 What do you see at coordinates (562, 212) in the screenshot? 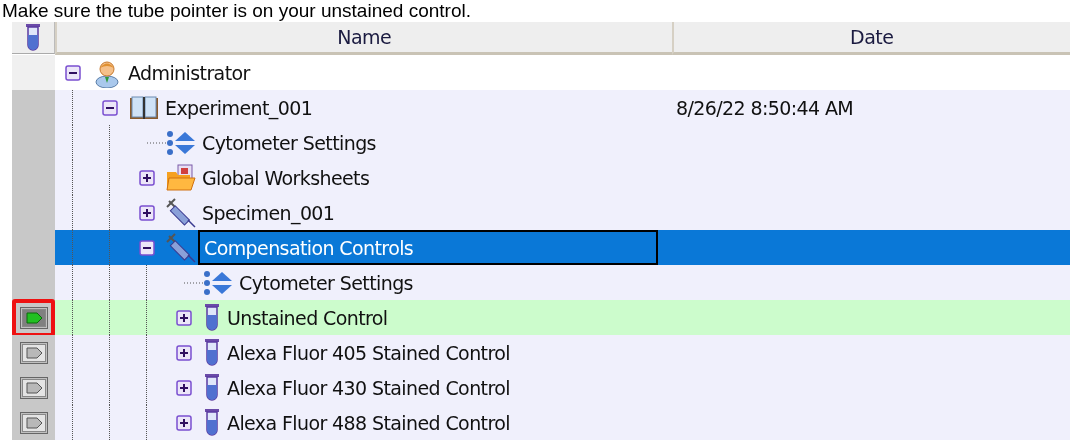
I see `tree-row: Specimen_001` at bounding box center [562, 212].